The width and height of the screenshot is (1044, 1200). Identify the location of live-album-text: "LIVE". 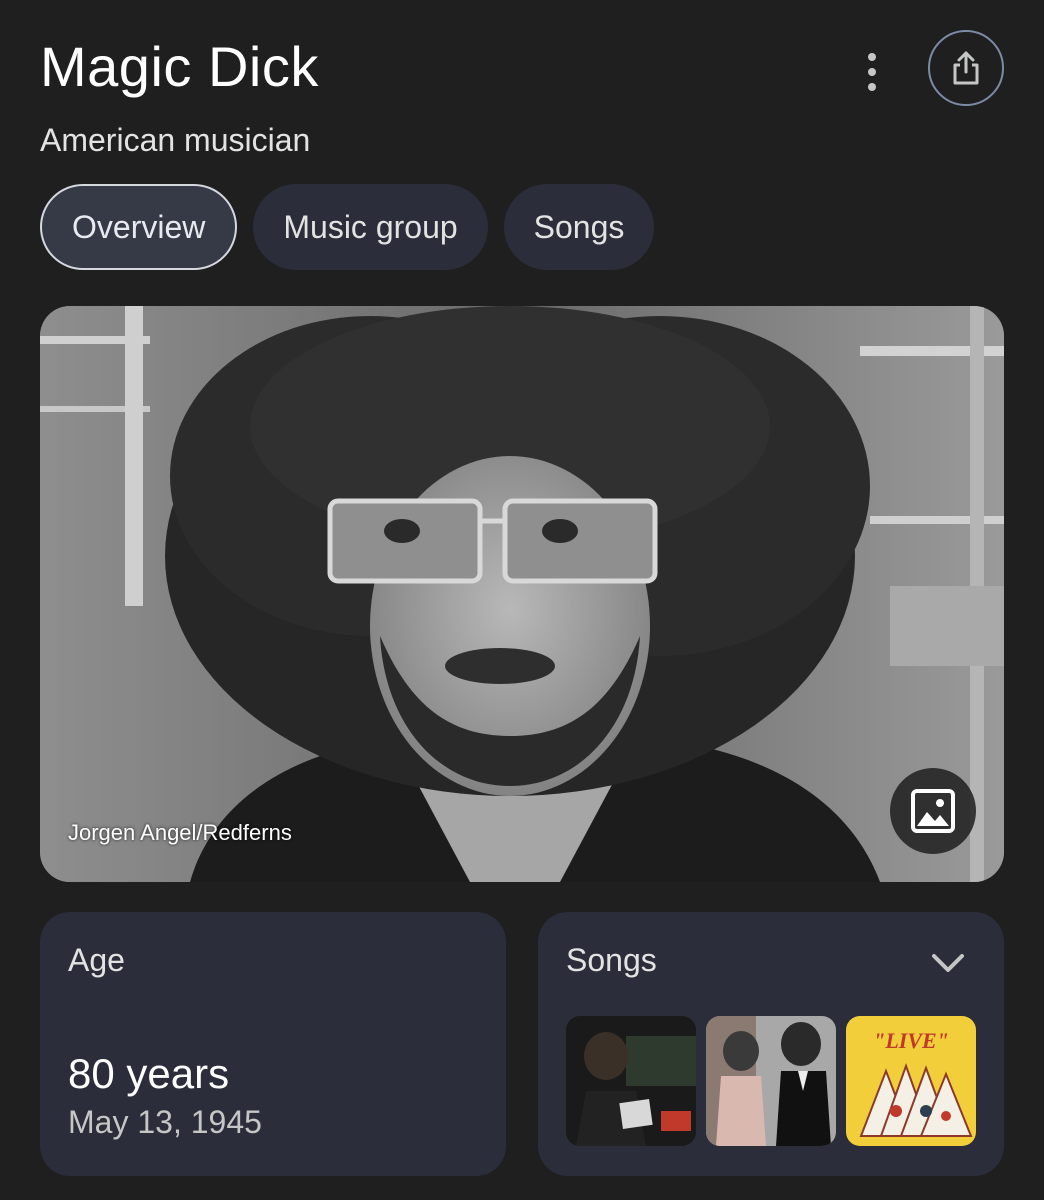
(911, 1040).